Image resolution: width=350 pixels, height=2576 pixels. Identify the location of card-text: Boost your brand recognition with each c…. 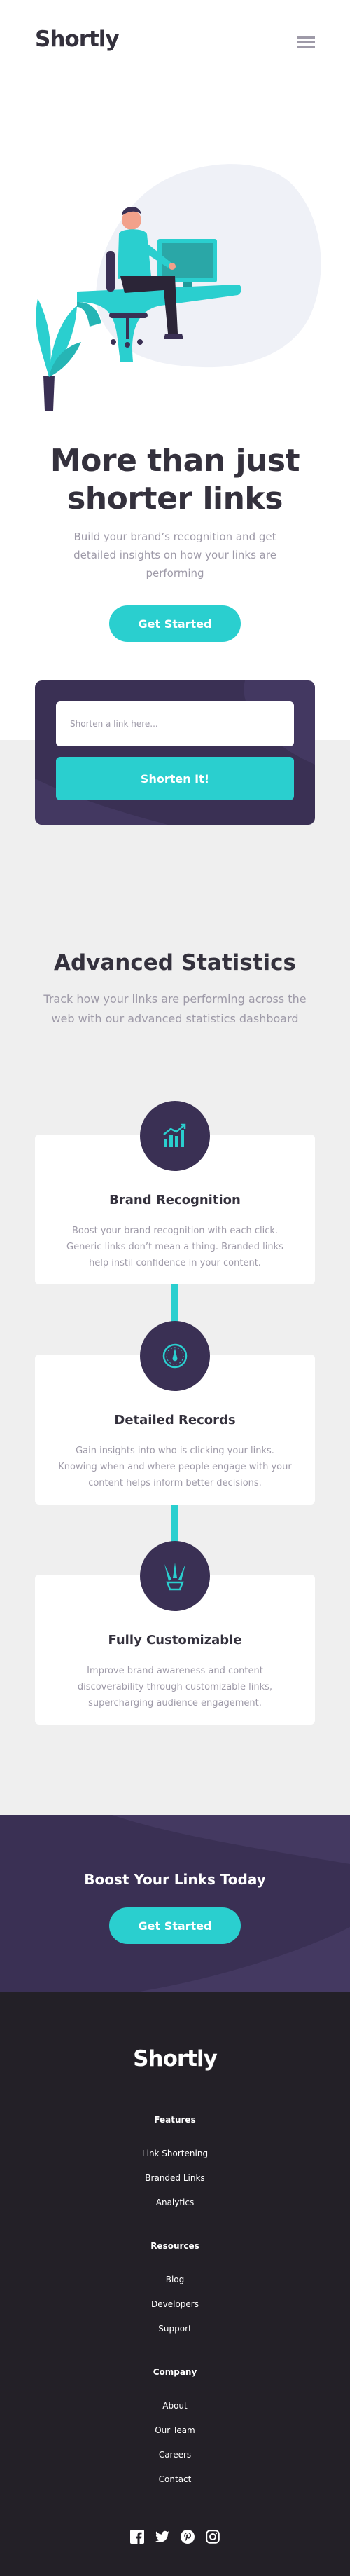
(175, 1247).